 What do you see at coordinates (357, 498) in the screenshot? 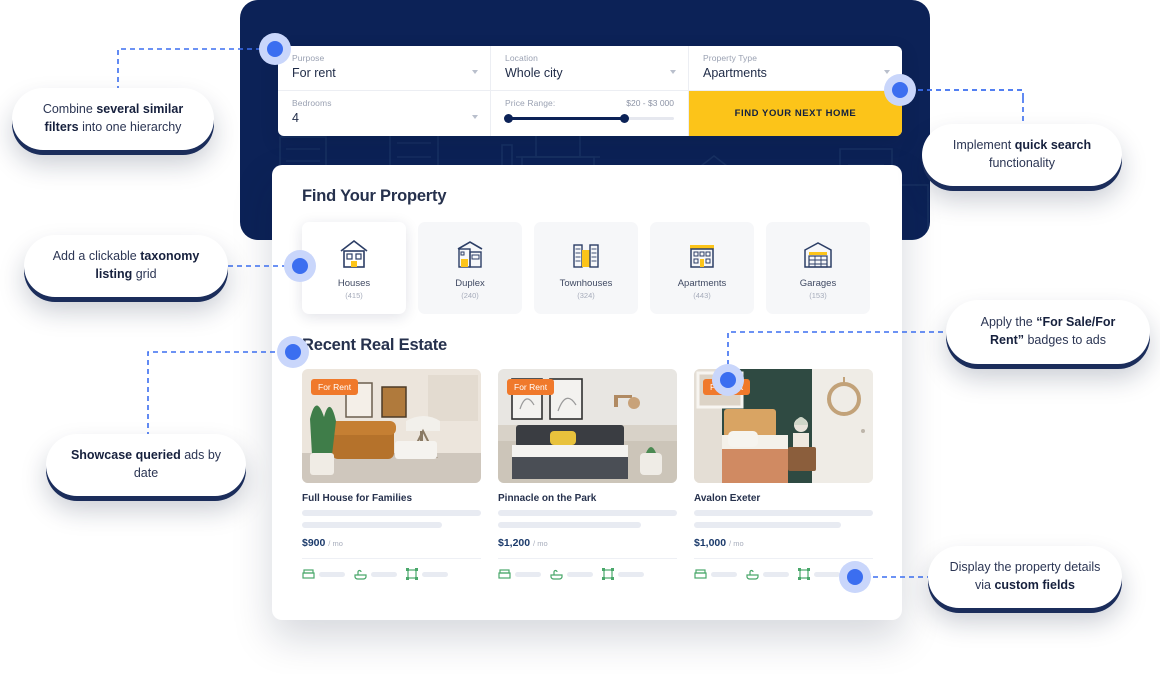
I see `listing-title: Full House for Families` at bounding box center [357, 498].